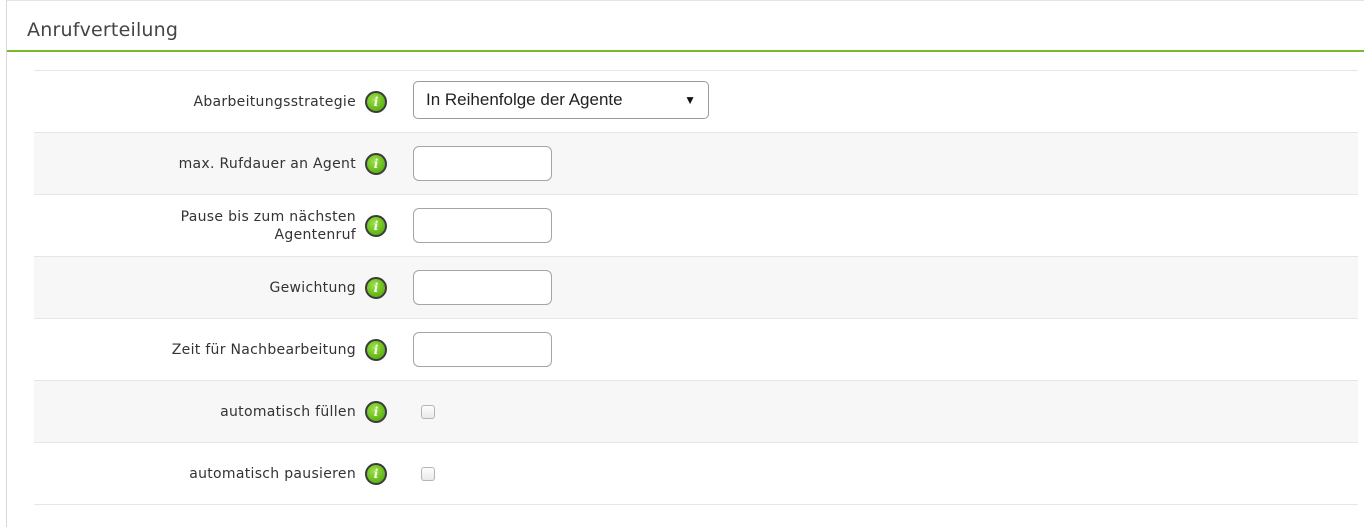  Describe the element at coordinates (315, 234) in the screenshot. I see `pause-label-line2: Agentenruf` at that location.